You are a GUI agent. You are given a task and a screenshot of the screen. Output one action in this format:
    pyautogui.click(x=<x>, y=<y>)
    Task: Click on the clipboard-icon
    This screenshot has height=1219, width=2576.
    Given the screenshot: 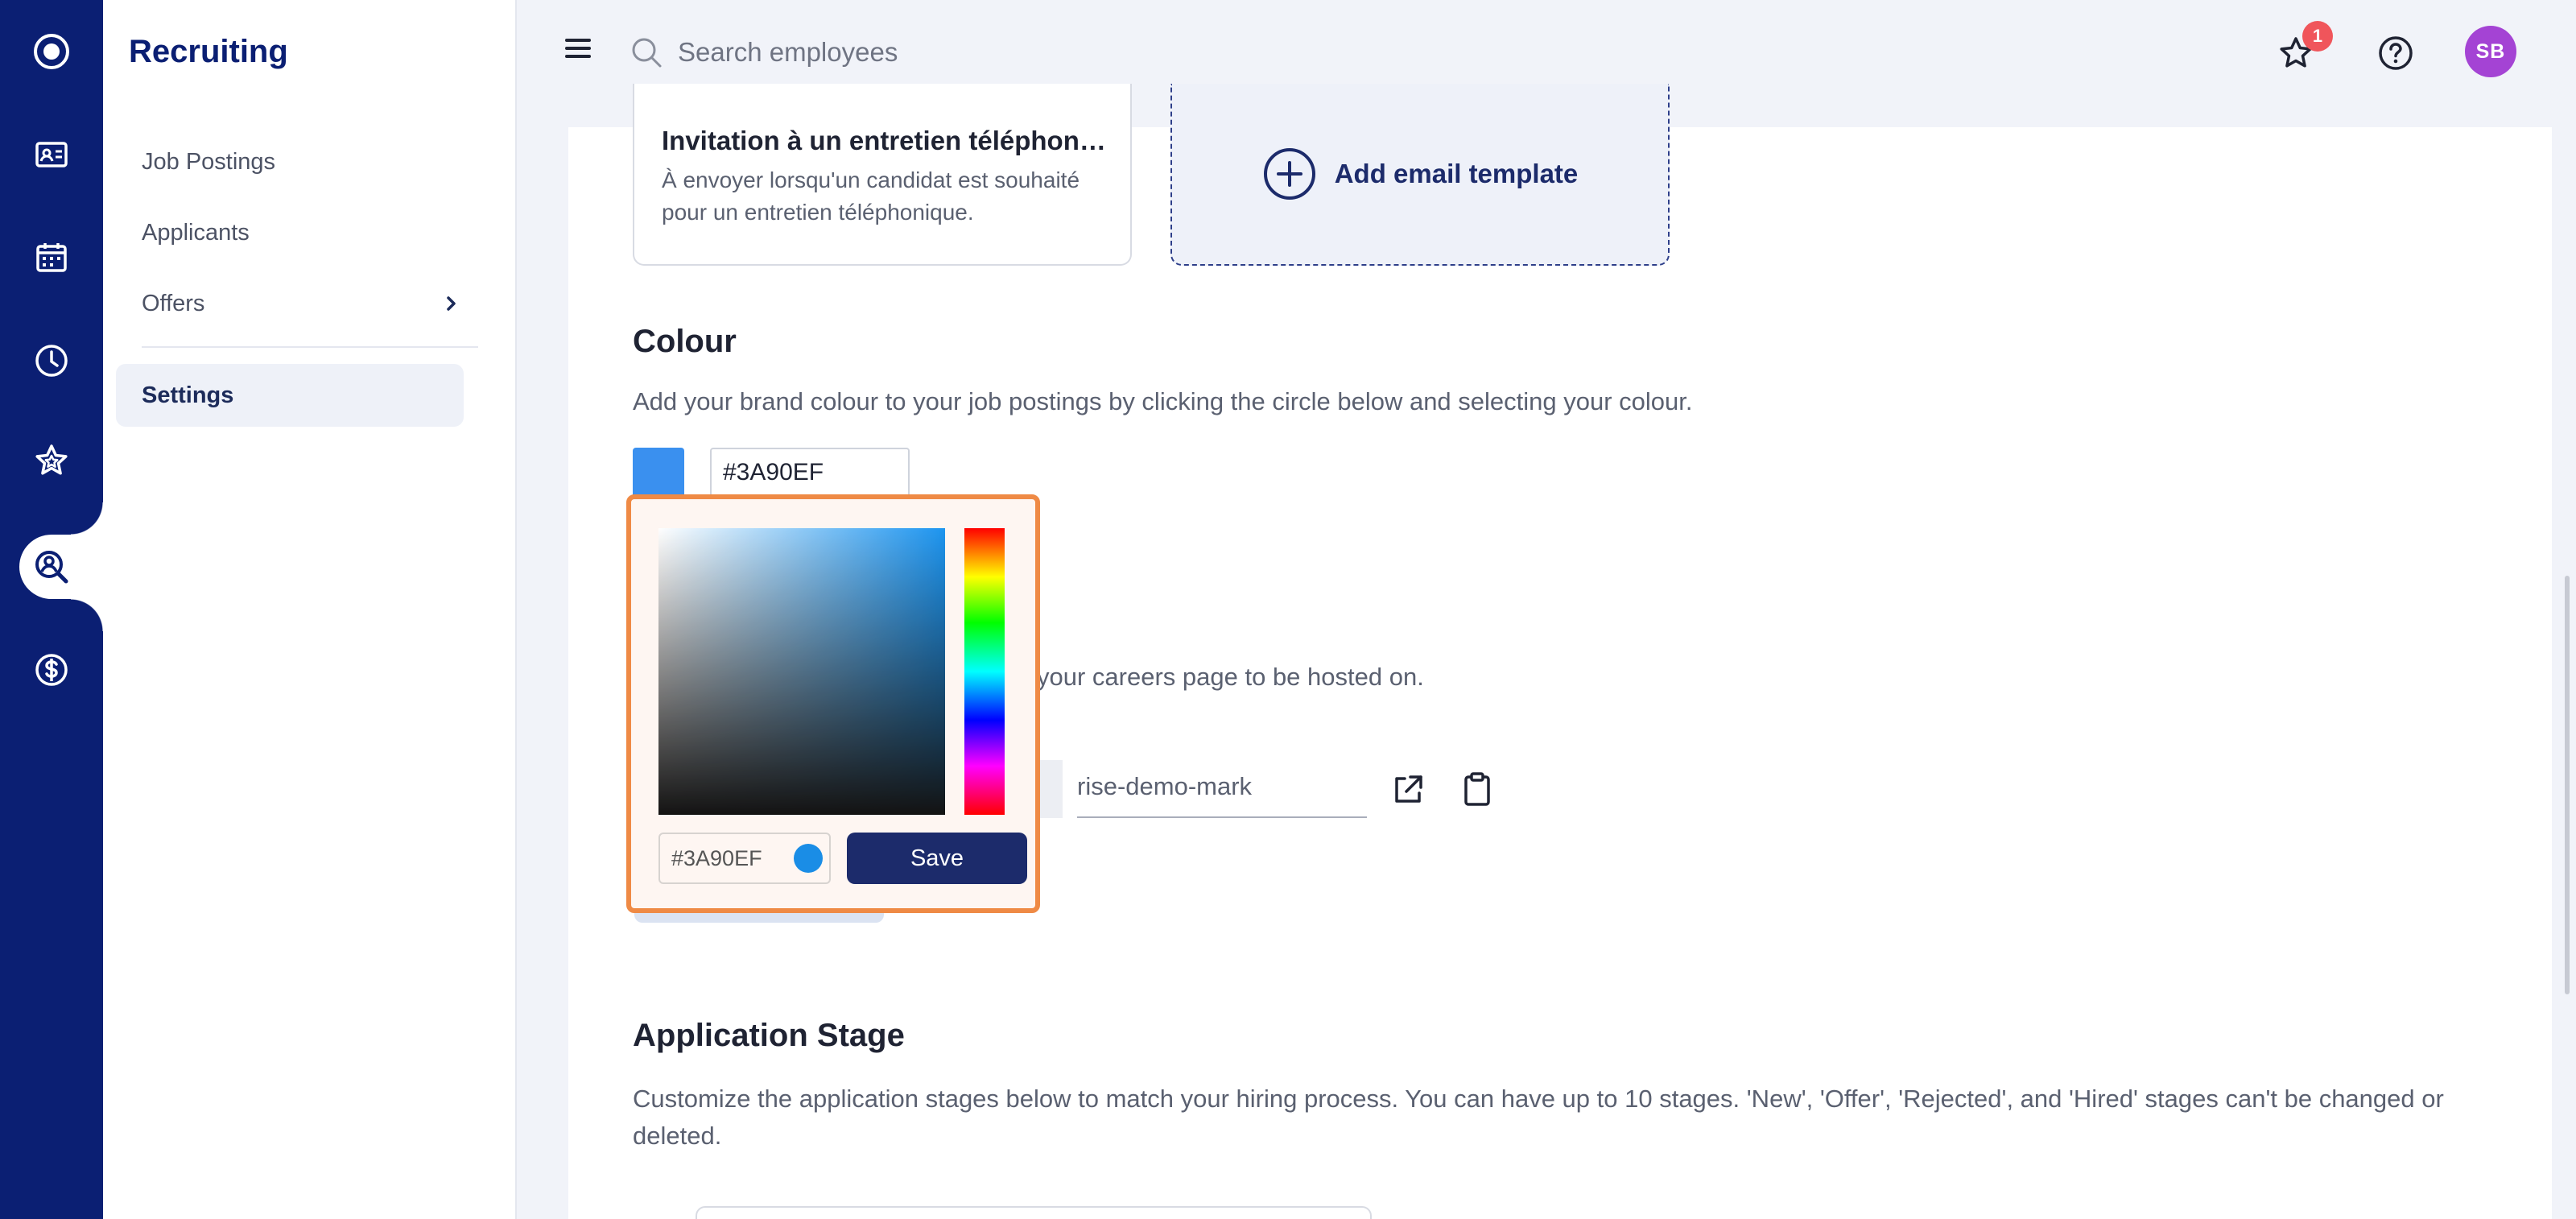 What is the action you would take?
    pyautogui.click(x=1477, y=790)
    